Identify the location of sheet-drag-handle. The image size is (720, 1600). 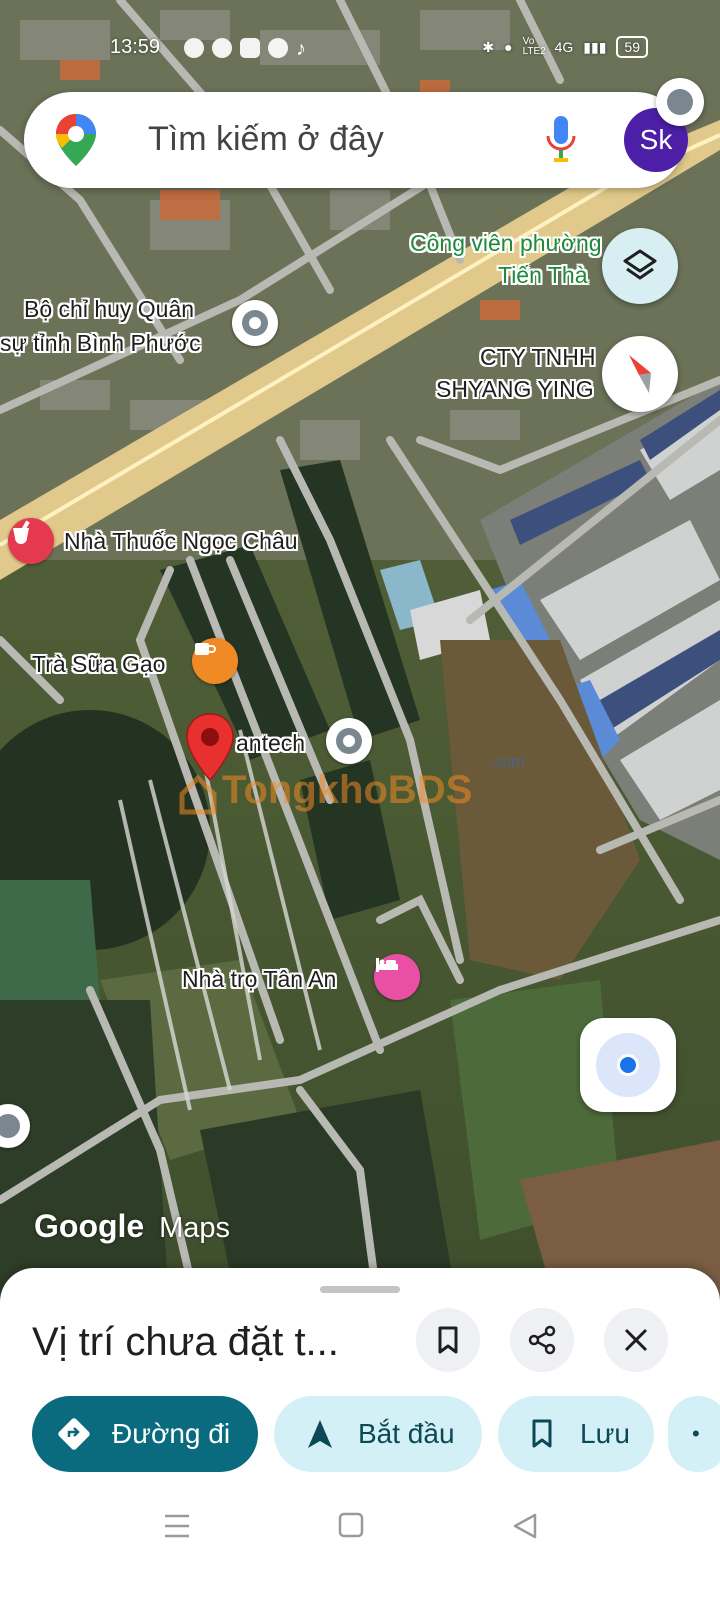
(360, 1289).